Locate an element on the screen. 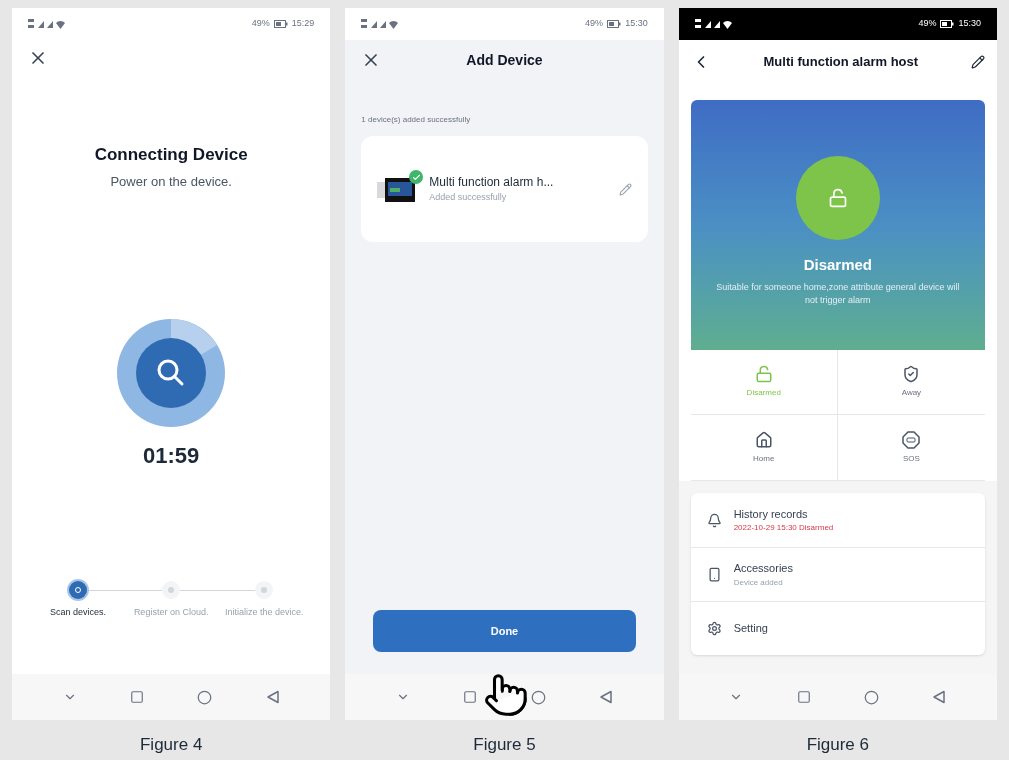 The width and height of the screenshot is (1009, 760). settings-icon is located at coordinates (714, 628).